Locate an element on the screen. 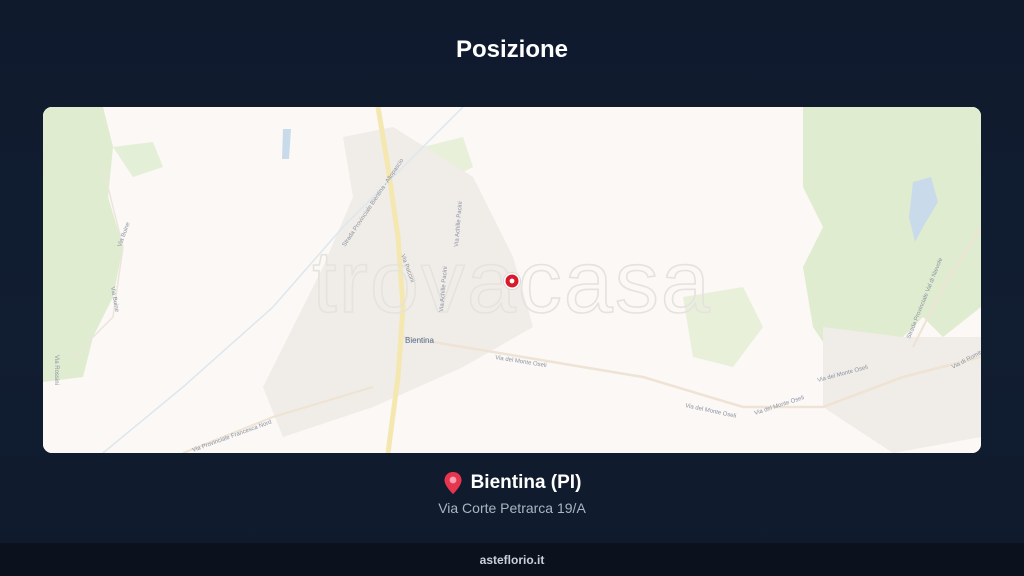 The image size is (1024, 576). footer: asteflorio.it is located at coordinates (512, 559).